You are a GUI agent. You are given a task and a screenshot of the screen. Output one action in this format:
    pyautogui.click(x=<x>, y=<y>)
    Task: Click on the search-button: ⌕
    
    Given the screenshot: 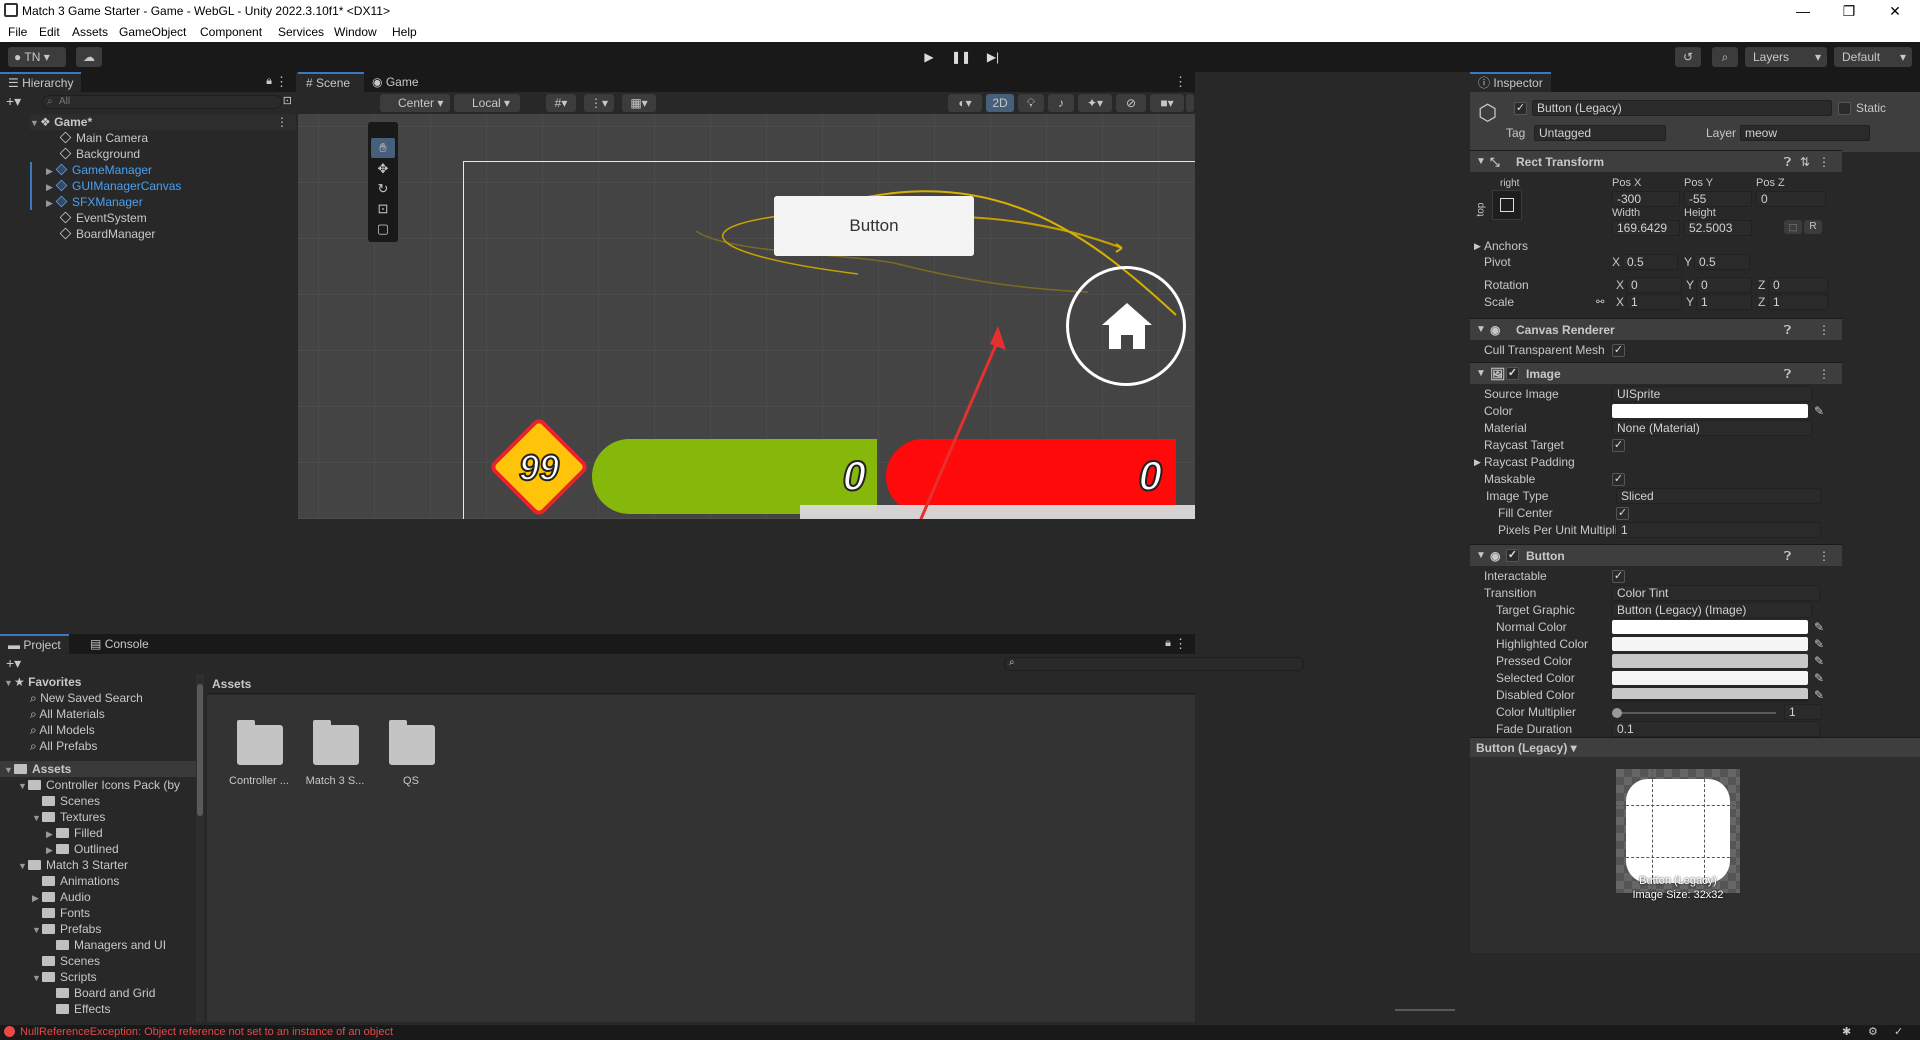 What is the action you would take?
    pyautogui.click(x=1725, y=57)
    